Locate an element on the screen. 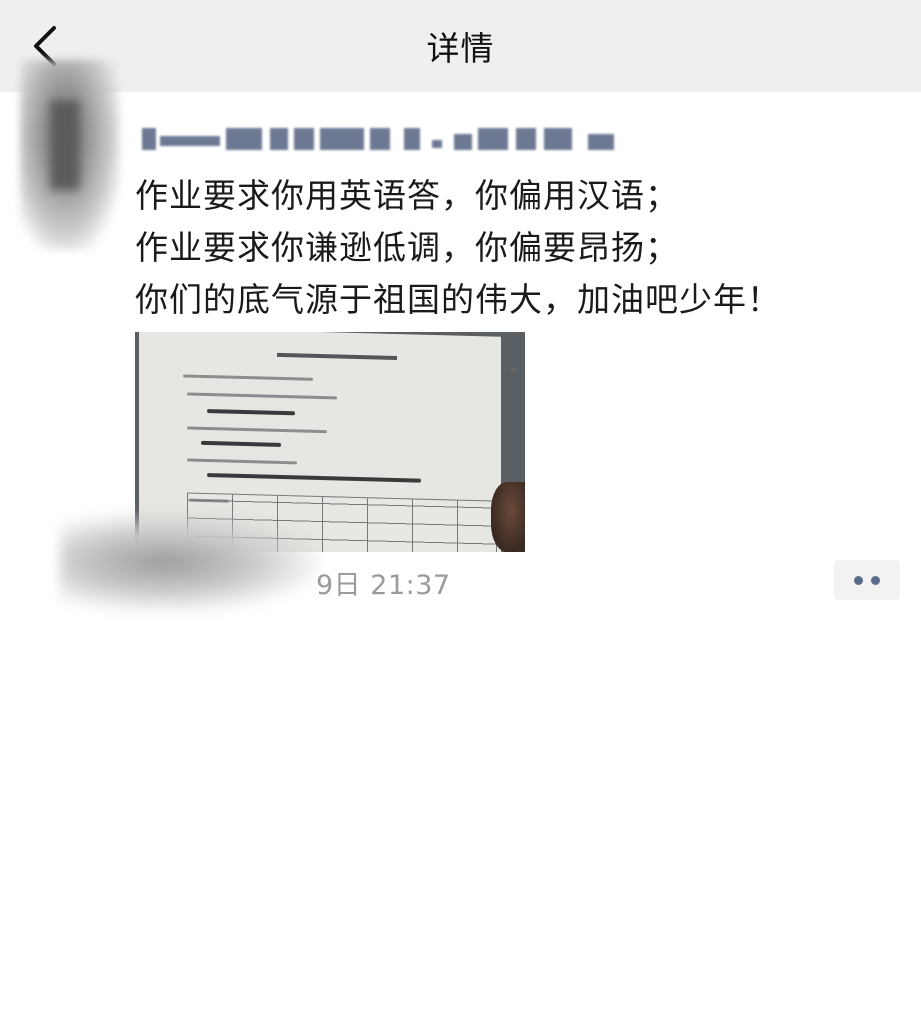 This screenshot has width=921, height=1034. username-redacted is located at coordinates (382, 139).